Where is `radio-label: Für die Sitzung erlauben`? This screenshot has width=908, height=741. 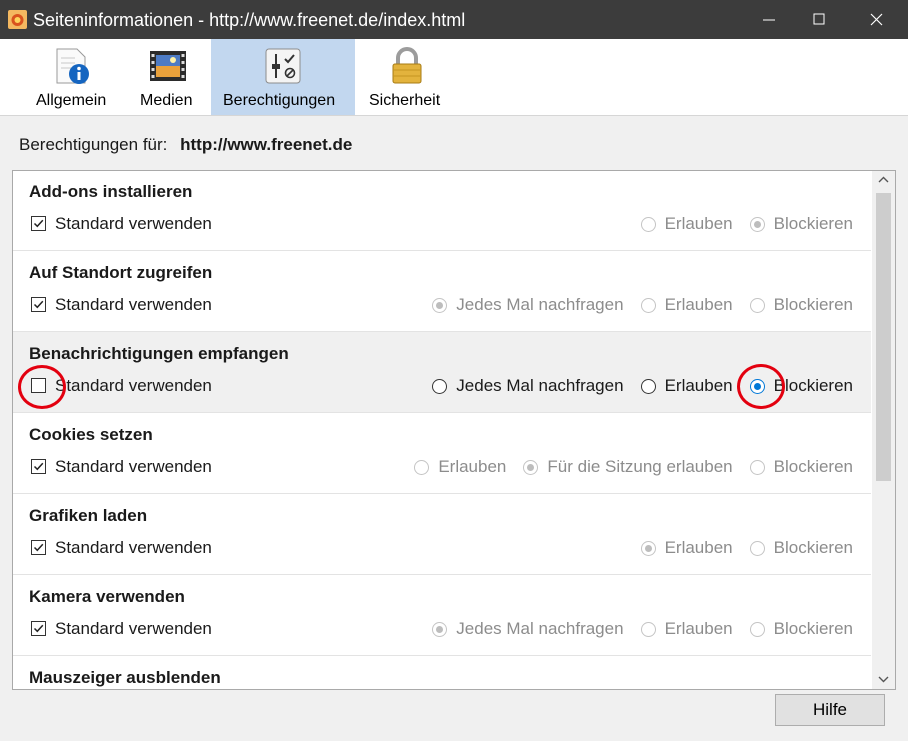
radio-label: Für die Sitzung erlauben is located at coordinates (640, 466).